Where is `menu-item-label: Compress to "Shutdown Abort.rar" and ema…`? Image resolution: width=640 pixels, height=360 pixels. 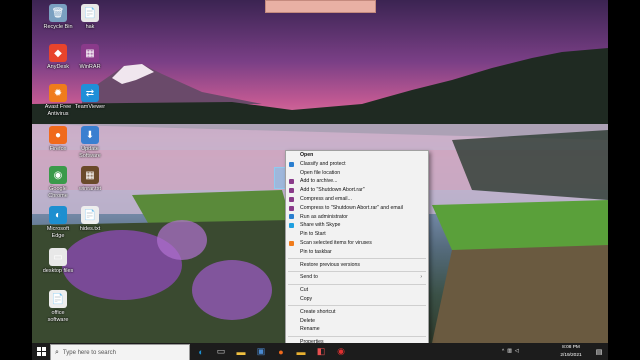
menu-item-label: Compress to "Shutdown Abort.rar" and ema… is located at coordinates (351, 207).